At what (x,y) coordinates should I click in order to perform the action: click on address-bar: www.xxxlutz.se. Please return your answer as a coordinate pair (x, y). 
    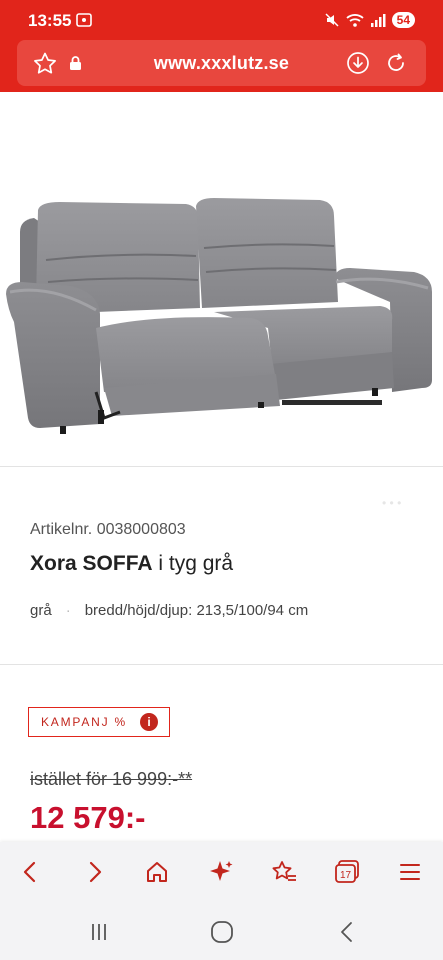
    Looking at the image, I should click on (221, 63).